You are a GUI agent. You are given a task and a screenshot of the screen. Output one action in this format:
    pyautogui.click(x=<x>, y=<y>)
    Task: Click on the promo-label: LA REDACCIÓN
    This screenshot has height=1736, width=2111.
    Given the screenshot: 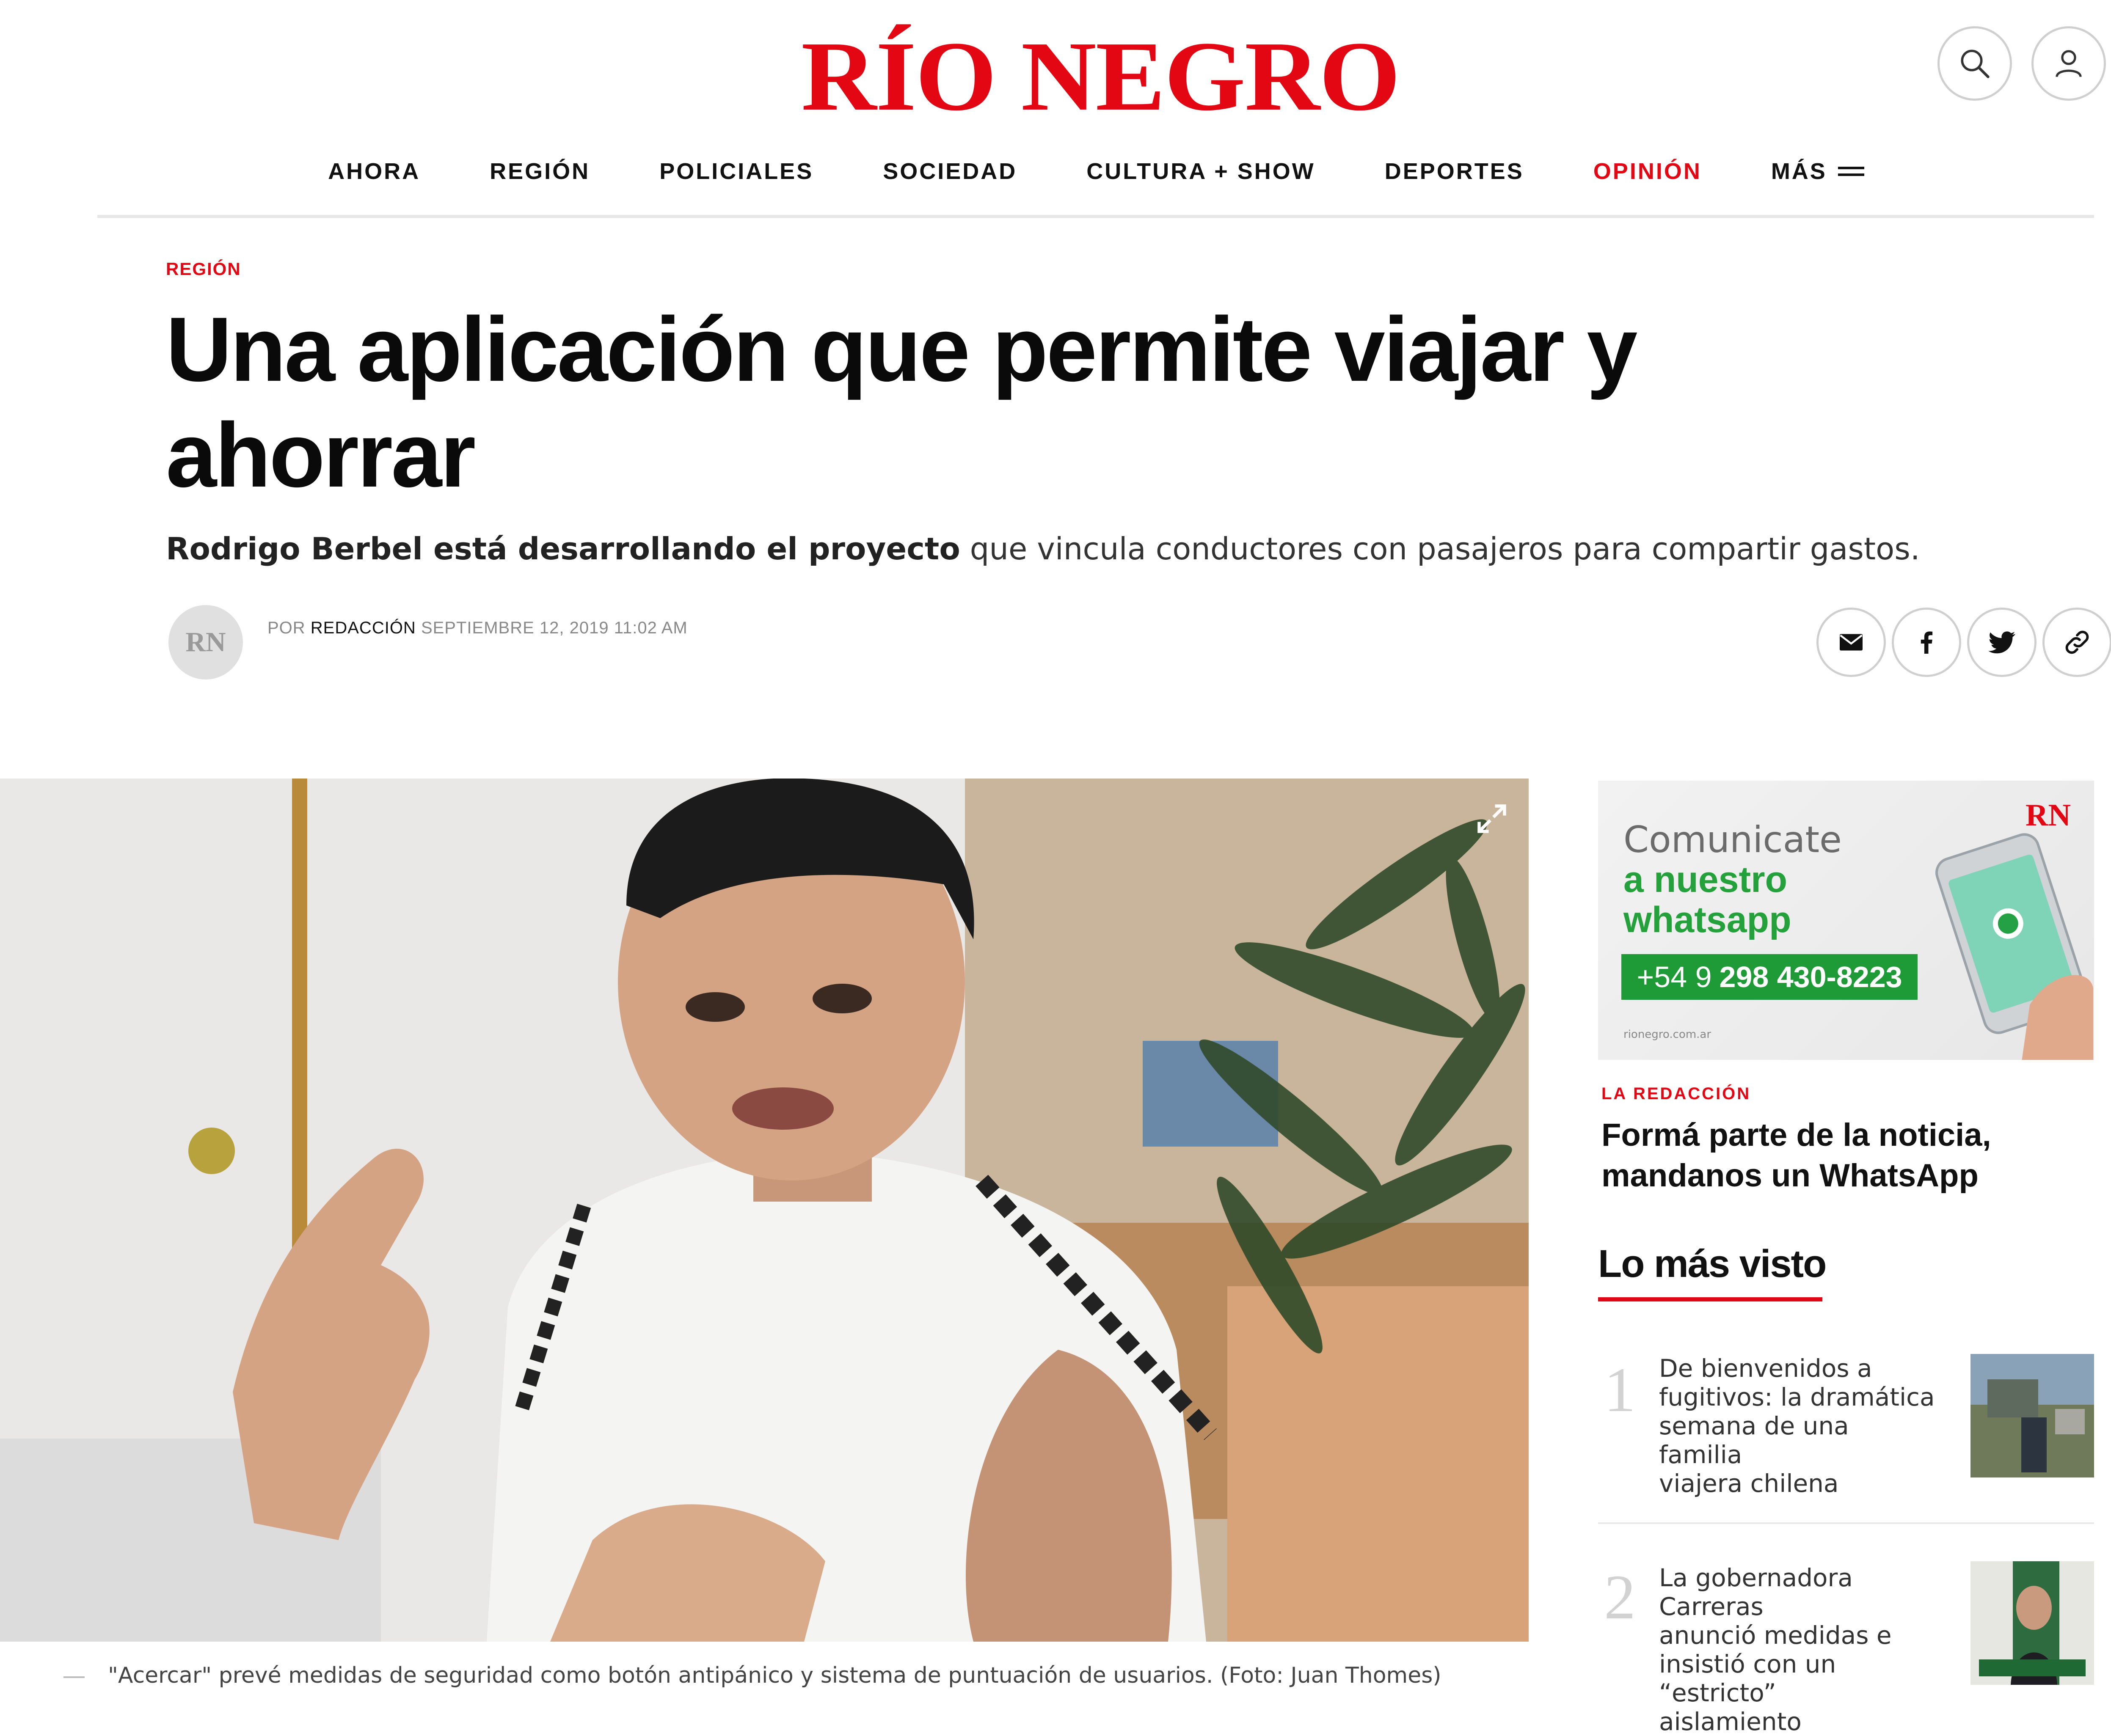 What is the action you would take?
    pyautogui.click(x=1676, y=1093)
    